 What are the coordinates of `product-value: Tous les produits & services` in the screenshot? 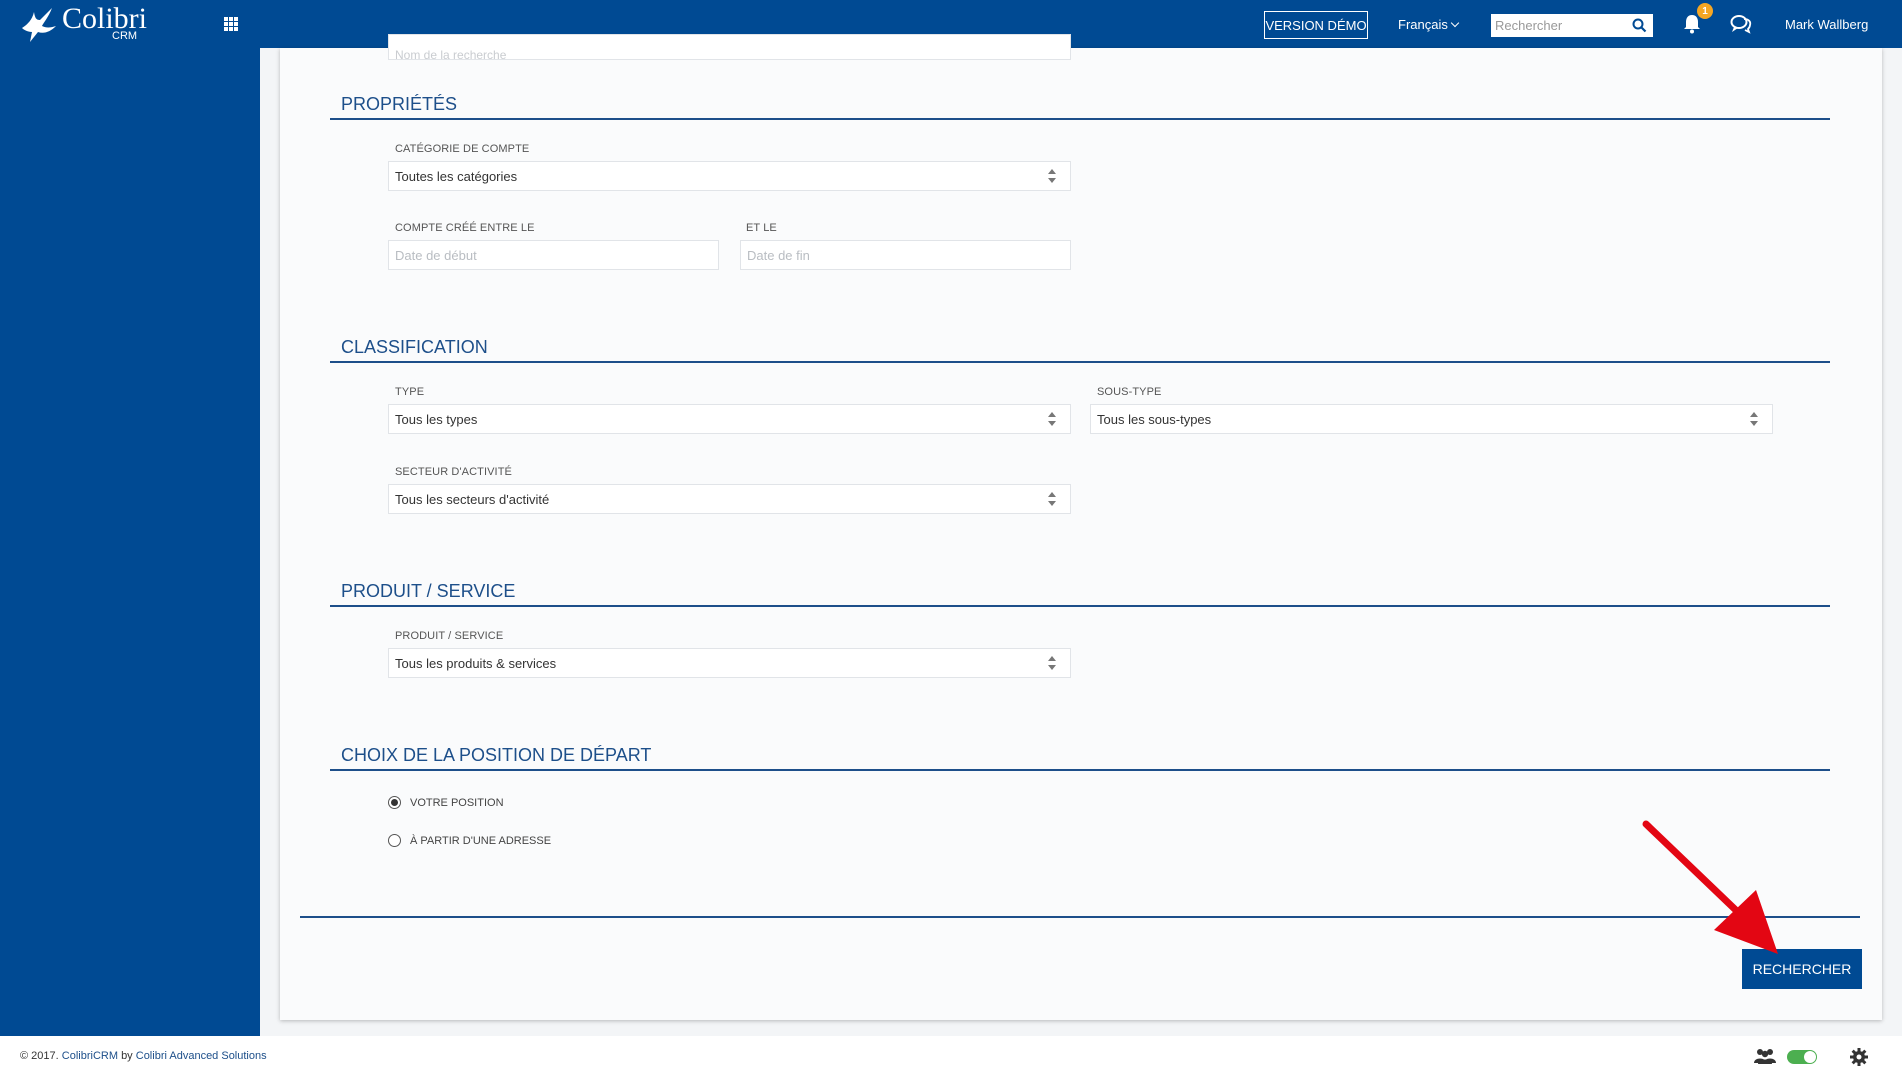 It's located at (476, 663).